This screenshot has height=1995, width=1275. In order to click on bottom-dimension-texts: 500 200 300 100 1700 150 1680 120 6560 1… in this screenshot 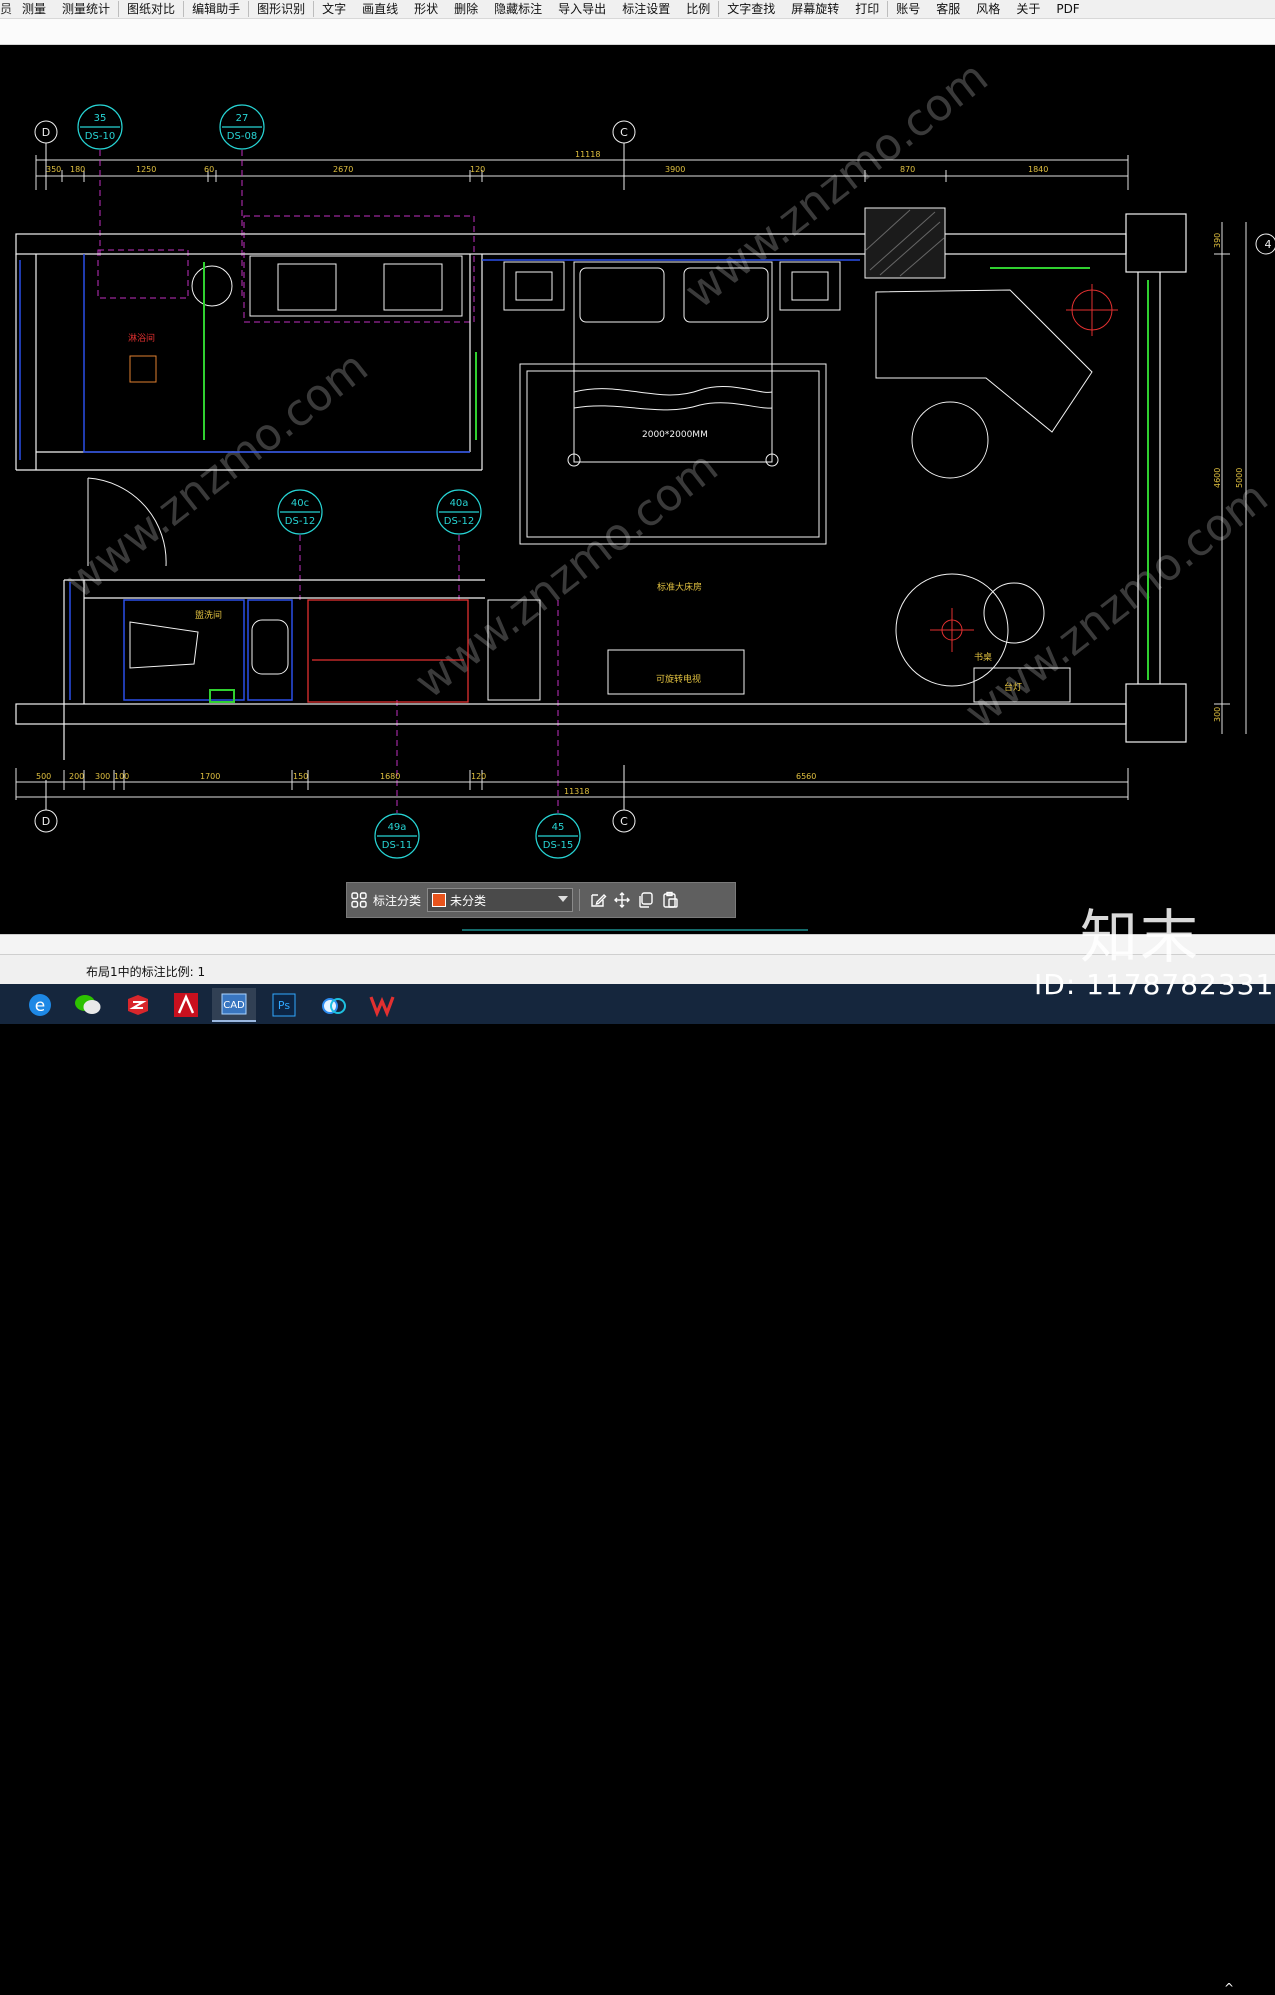, I will do `click(426, 784)`.